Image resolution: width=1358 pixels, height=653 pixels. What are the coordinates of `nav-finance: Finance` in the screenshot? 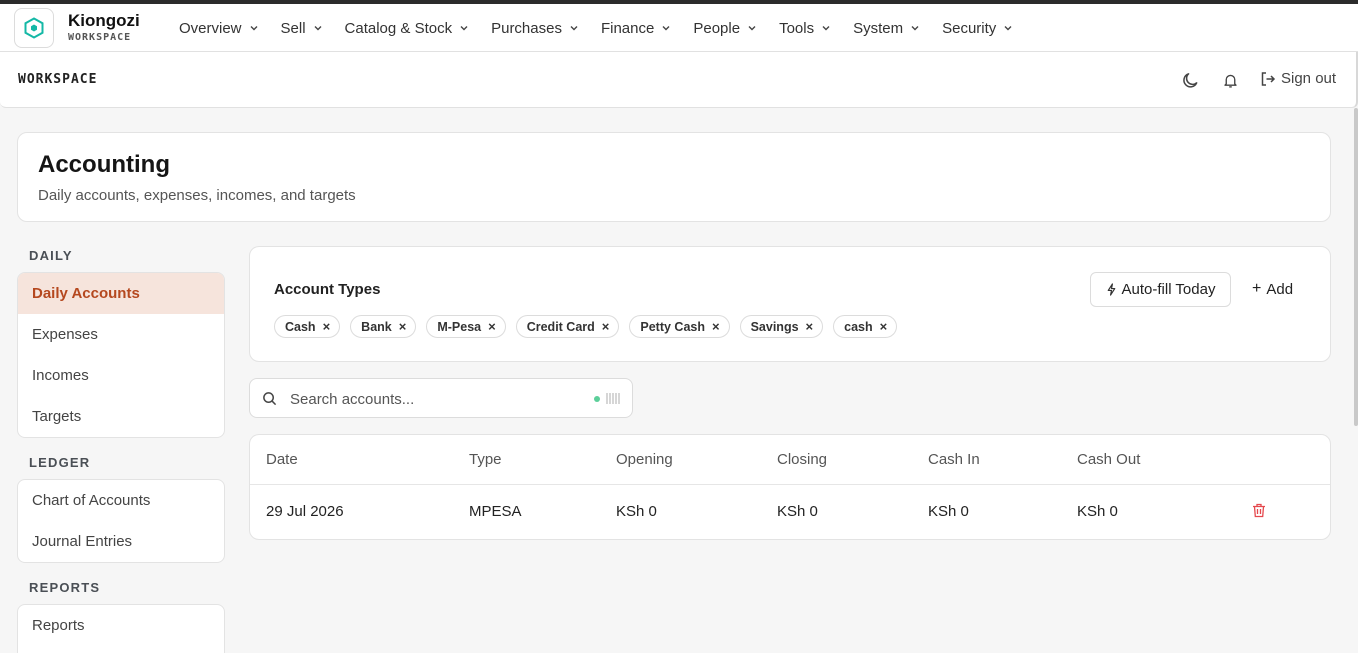 It's located at (636, 28).